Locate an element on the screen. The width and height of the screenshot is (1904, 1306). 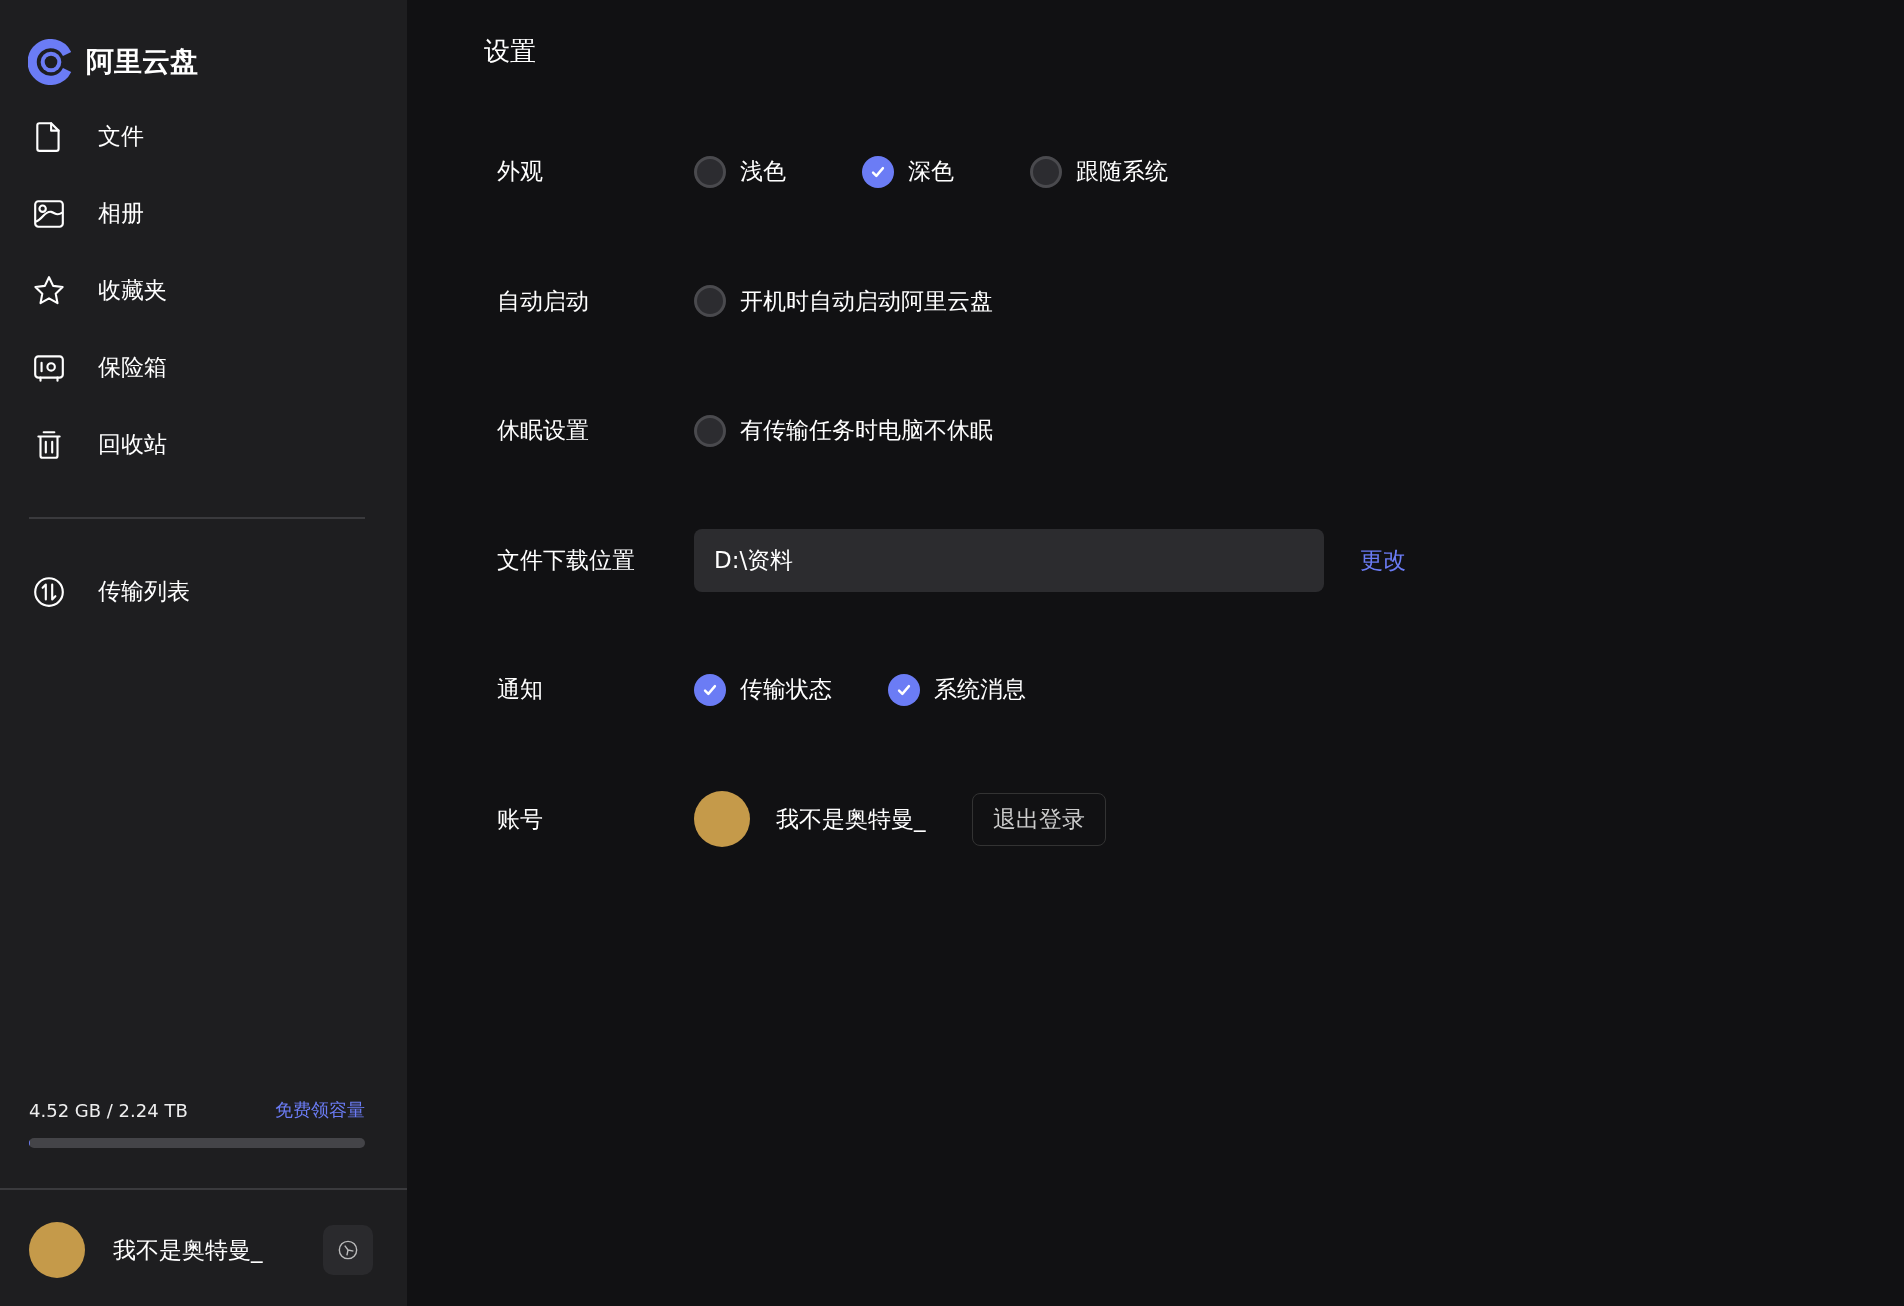
checkbox-option: 开机时自动启动阿里云盘 is located at coordinates (843, 301).